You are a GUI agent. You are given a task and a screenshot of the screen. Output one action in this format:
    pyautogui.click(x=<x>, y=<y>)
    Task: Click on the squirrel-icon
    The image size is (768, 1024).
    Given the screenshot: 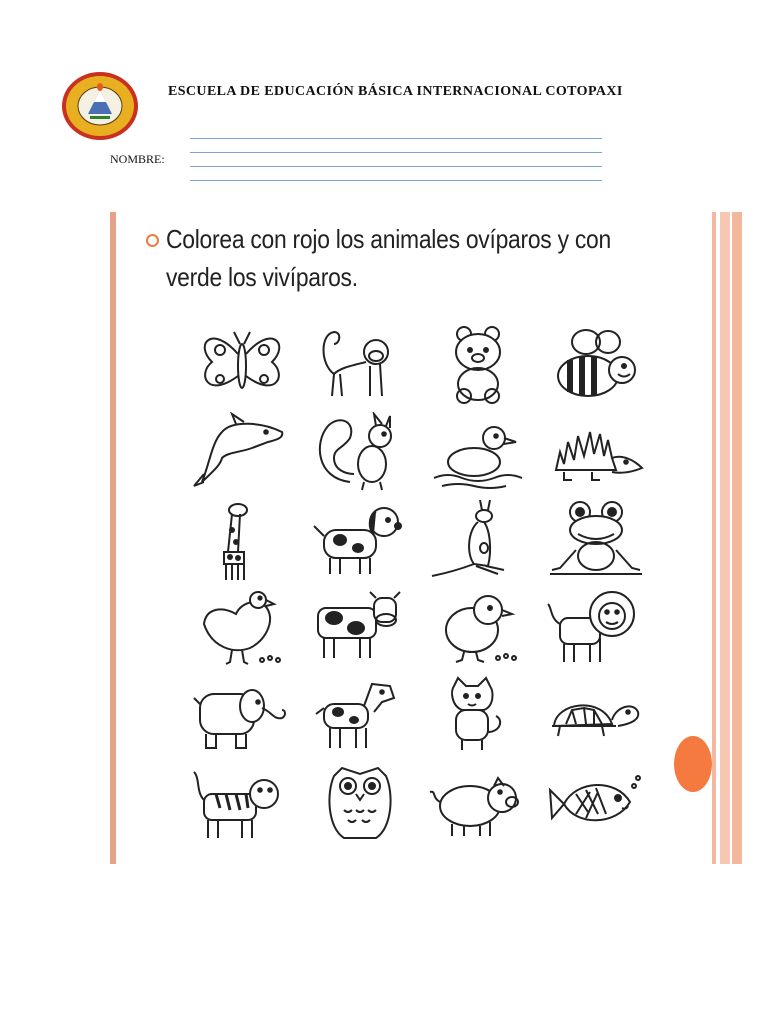 What is the action you would take?
    pyautogui.click(x=360, y=452)
    